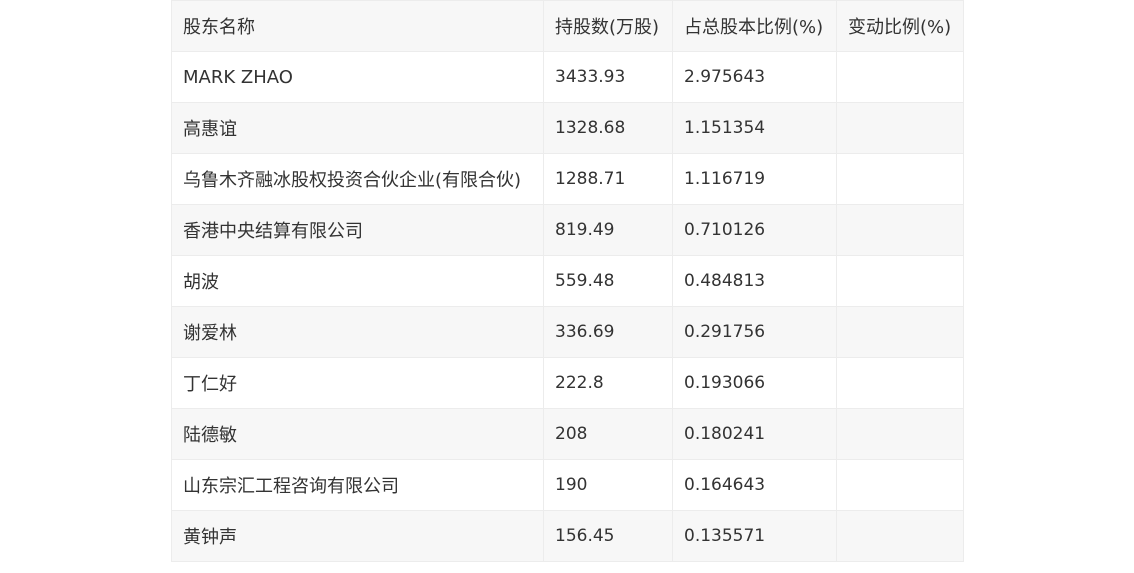 The height and width of the screenshot is (573, 1134). I want to click on cell-shares-held: 222.8, so click(608, 383).